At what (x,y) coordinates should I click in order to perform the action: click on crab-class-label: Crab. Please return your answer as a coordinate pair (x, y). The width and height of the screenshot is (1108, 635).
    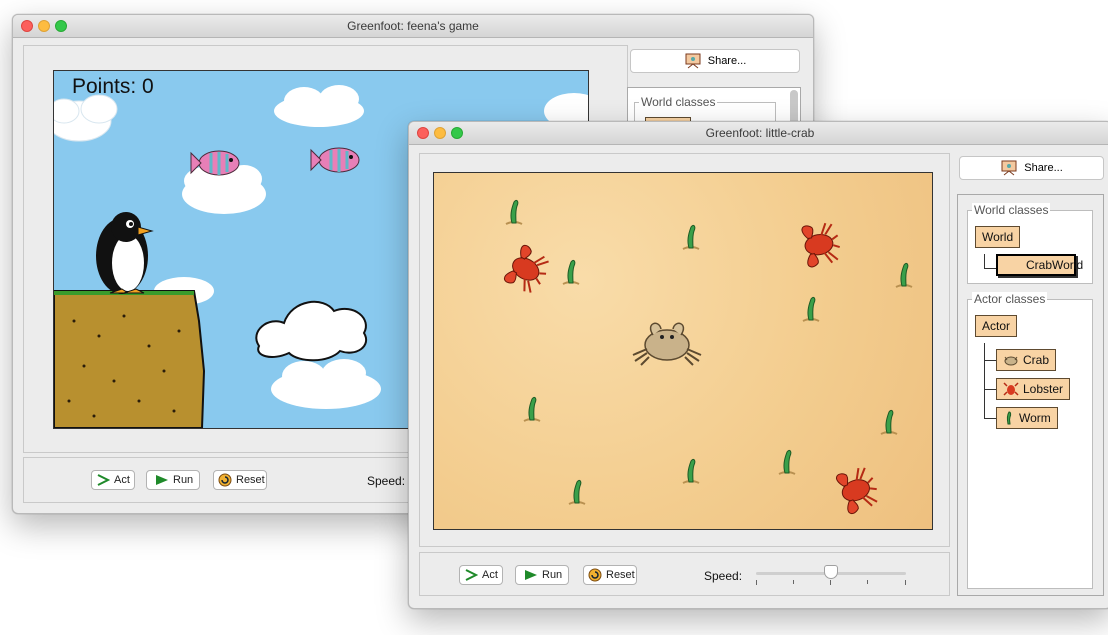
    Looking at the image, I should click on (1036, 360).